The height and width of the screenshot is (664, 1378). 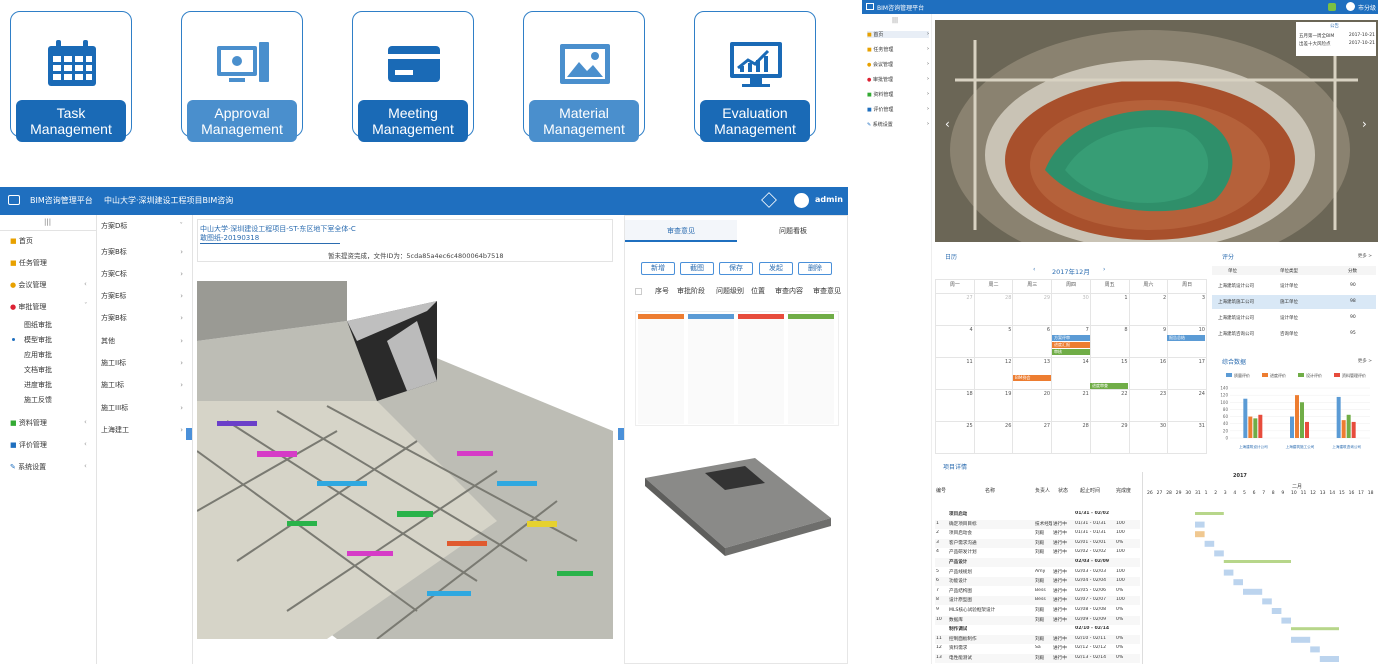 I want to click on sidebar-item-settings: ✎ 系统设置 ‹, so click(x=48, y=467).